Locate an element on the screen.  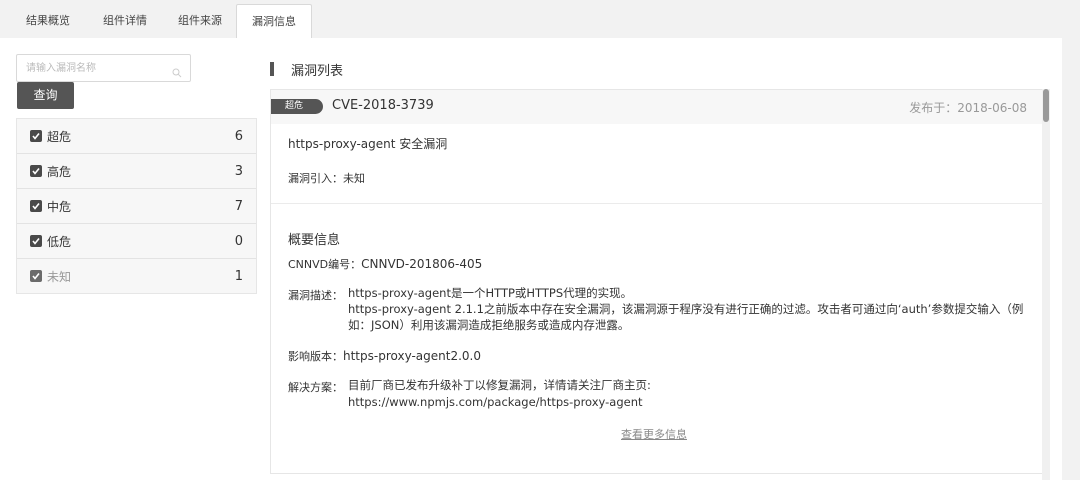
cve-id: CVE-2018-3739 is located at coordinates (383, 105).